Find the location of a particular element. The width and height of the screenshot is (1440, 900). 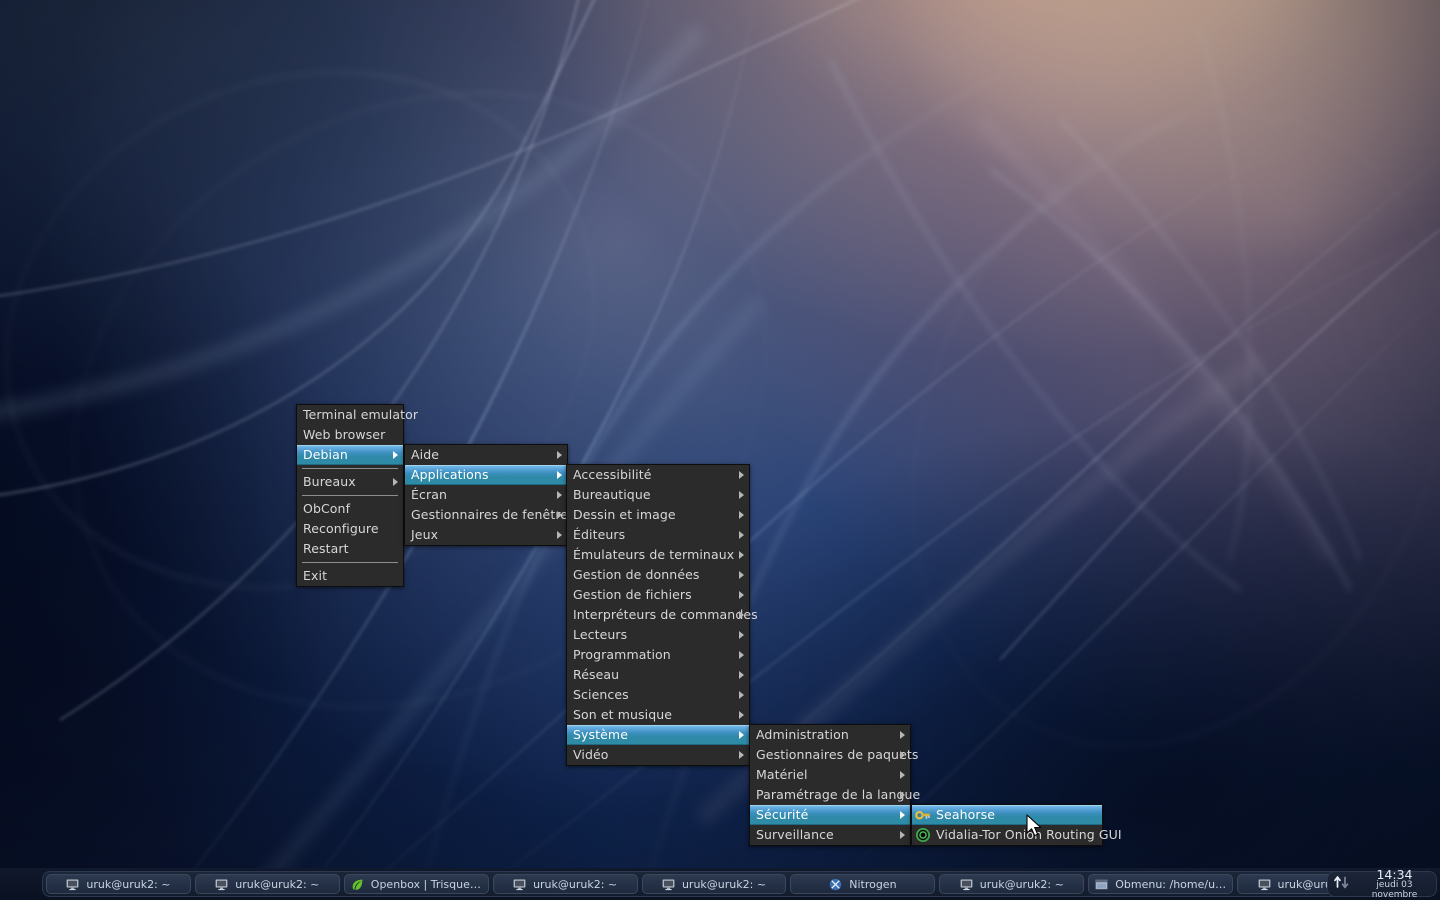

menu-item-label: Lecteurs is located at coordinates (600, 634).